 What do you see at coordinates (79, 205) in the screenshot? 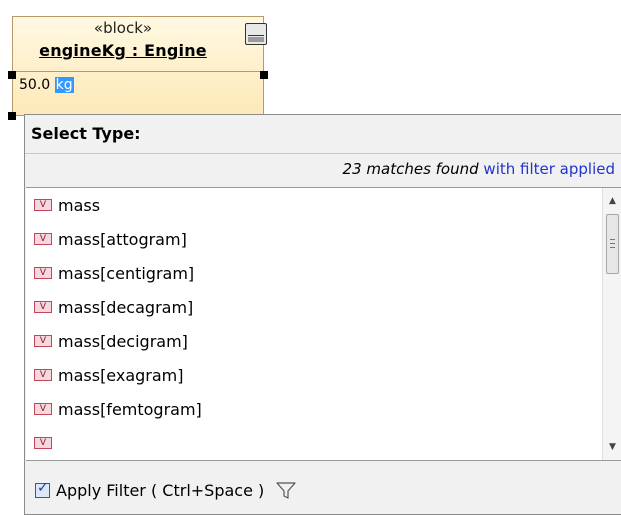
I see `list-item-label: mass` at bounding box center [79, 205].